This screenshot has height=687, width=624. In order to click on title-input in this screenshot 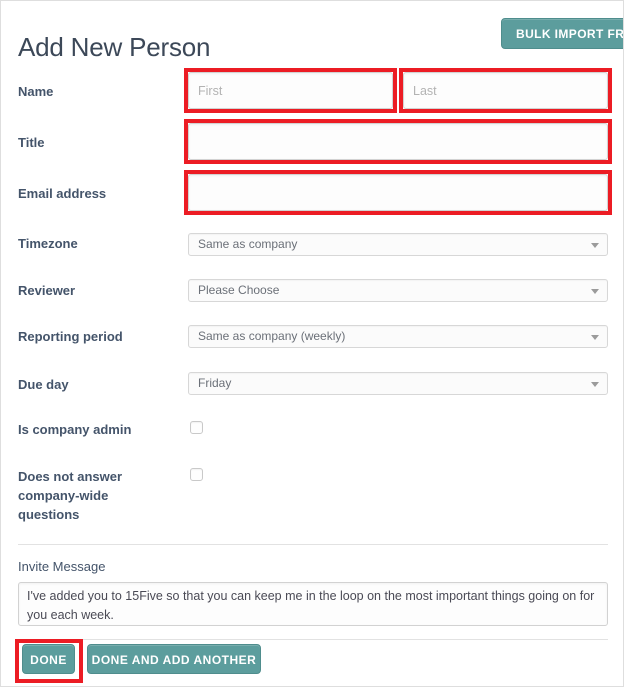, I will do `click(398, 141)`.